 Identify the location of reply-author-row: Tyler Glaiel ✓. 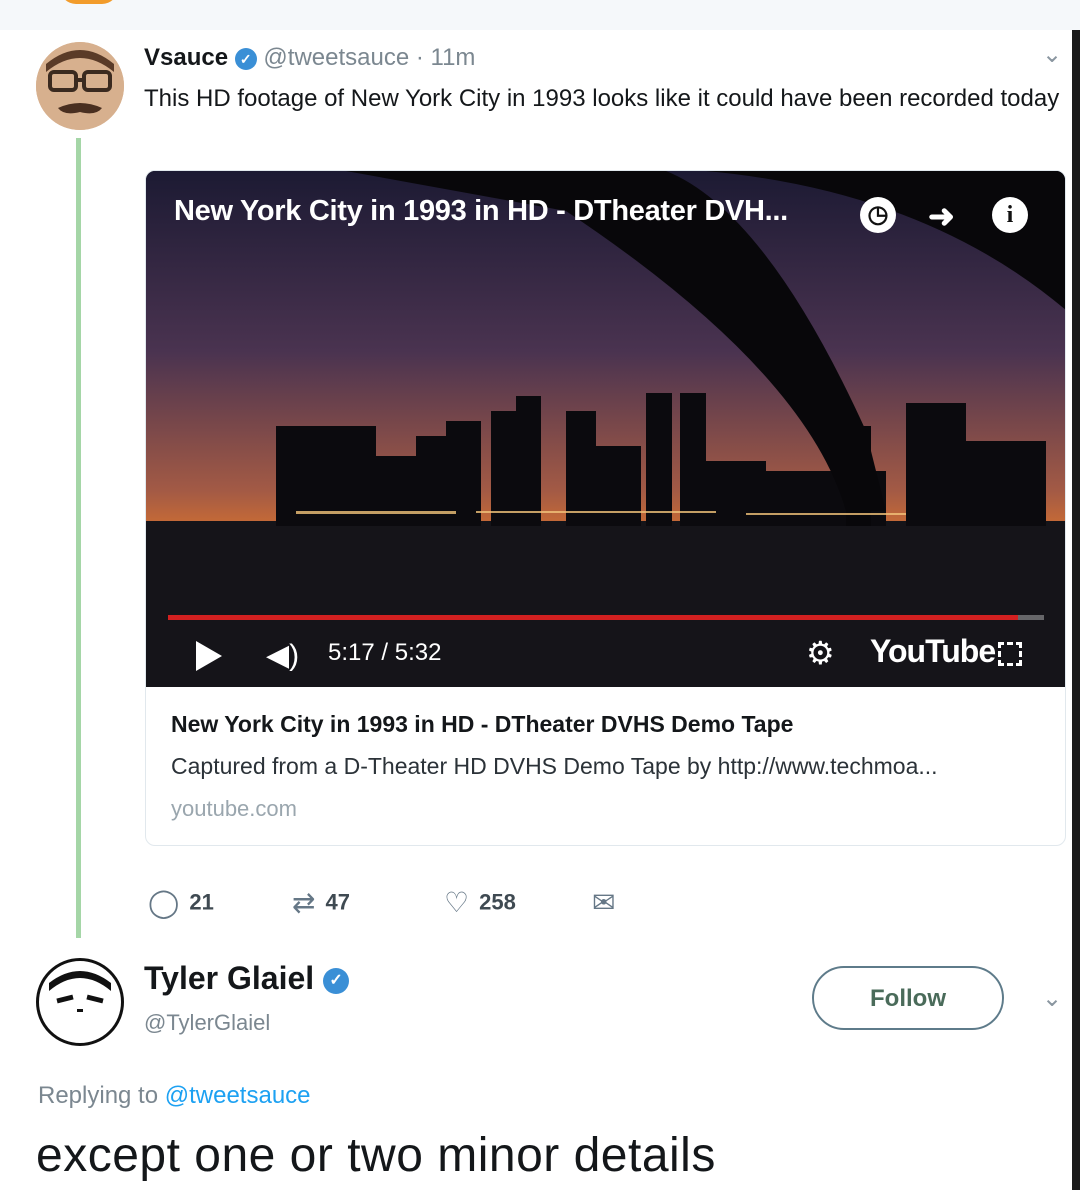
(247, 978).